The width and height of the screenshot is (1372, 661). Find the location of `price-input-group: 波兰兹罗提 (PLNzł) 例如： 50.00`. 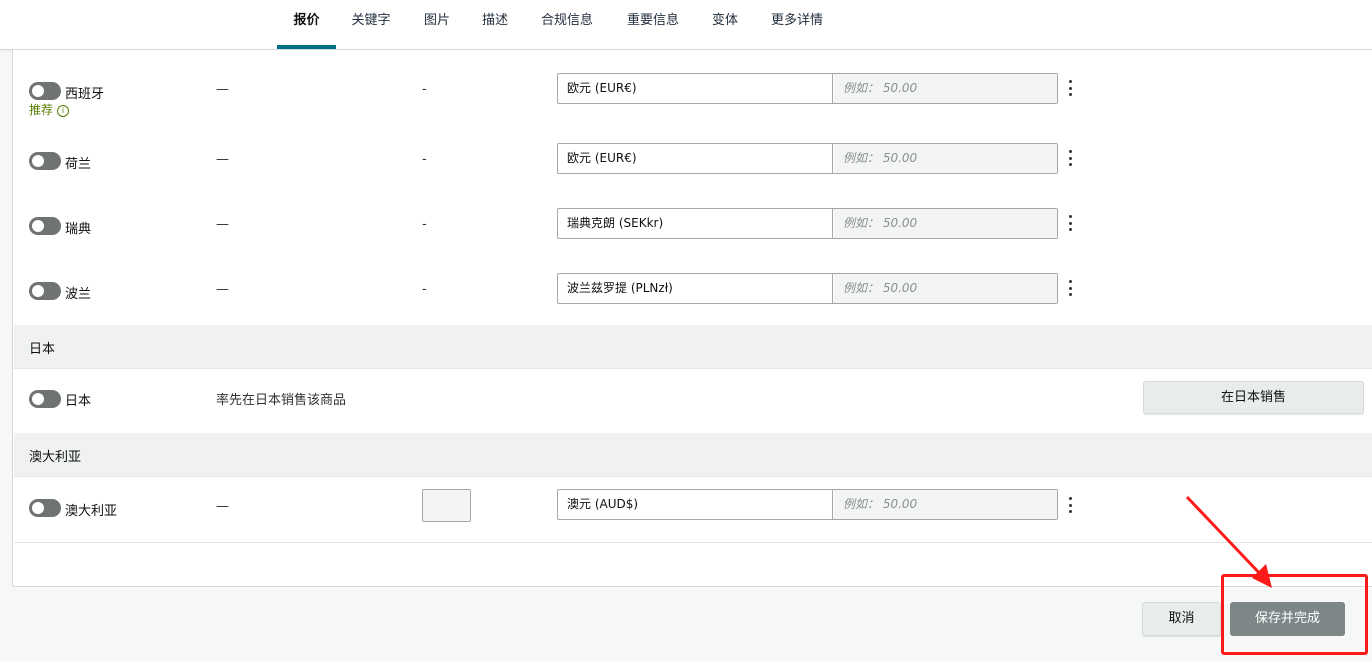

price-input-group: 波兰兹罗提 (PLNzł) 例如： 50.00 is located at coordinates (807, 288).